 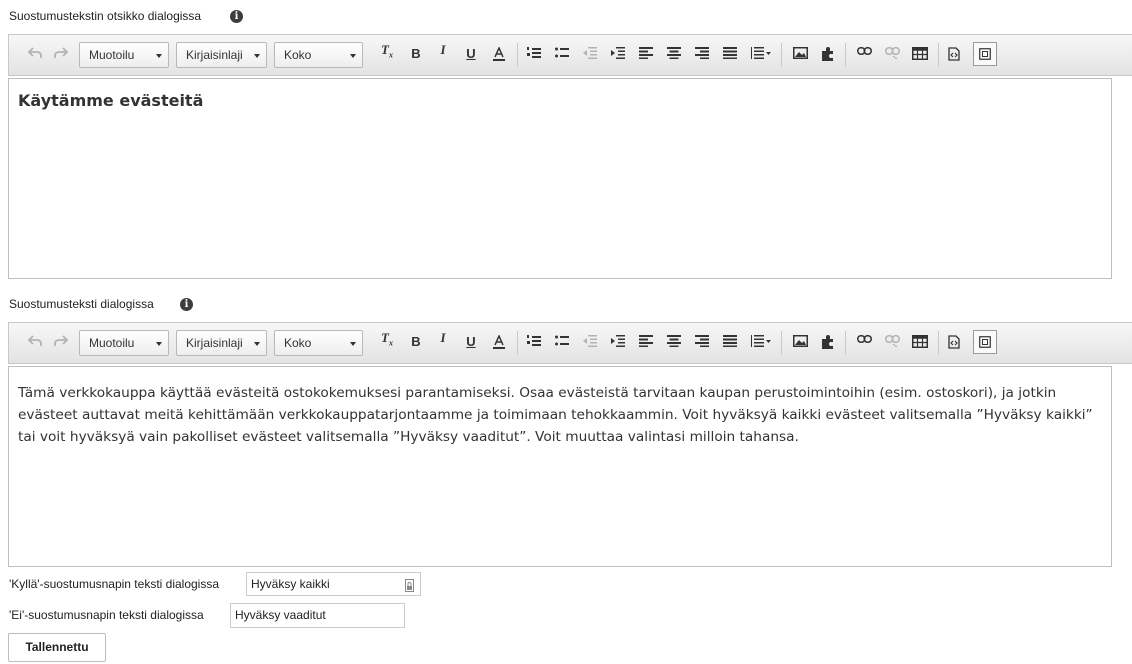 I want to click on no-button-text-input: Hyväksy vaaditut, so click(x=317, y=615).